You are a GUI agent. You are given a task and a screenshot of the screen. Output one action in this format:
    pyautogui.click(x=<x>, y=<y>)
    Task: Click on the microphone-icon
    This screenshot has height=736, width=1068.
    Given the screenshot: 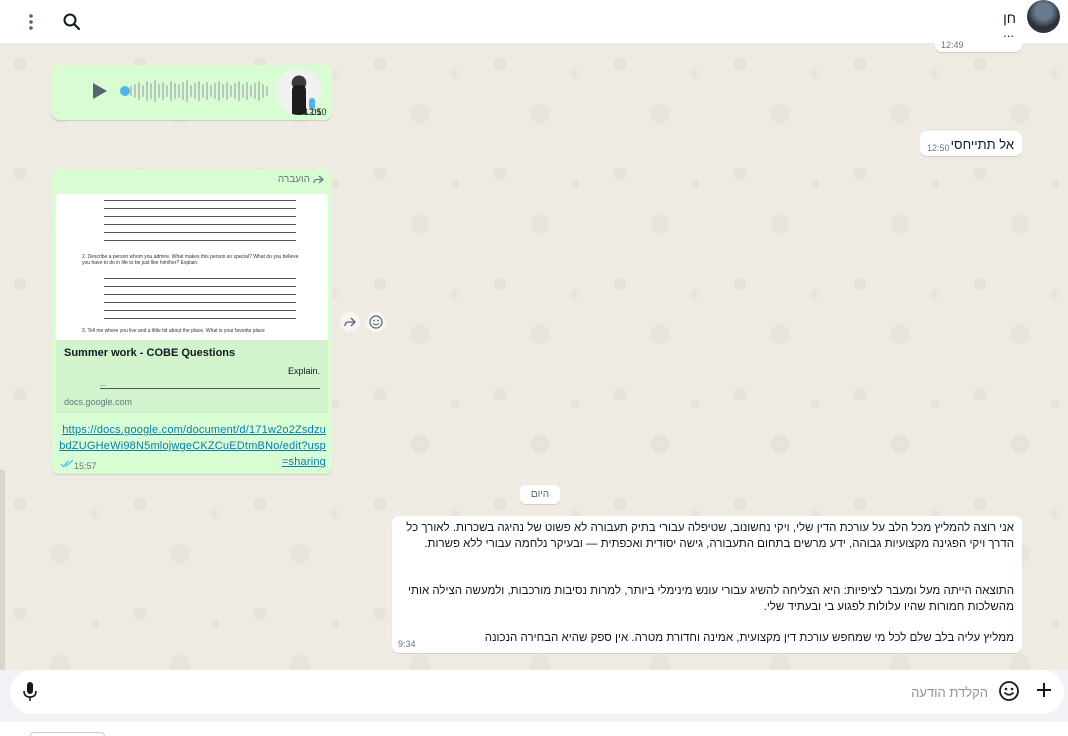 What is the action you would take?
    pyautogui.click(x=30, y=694)
    